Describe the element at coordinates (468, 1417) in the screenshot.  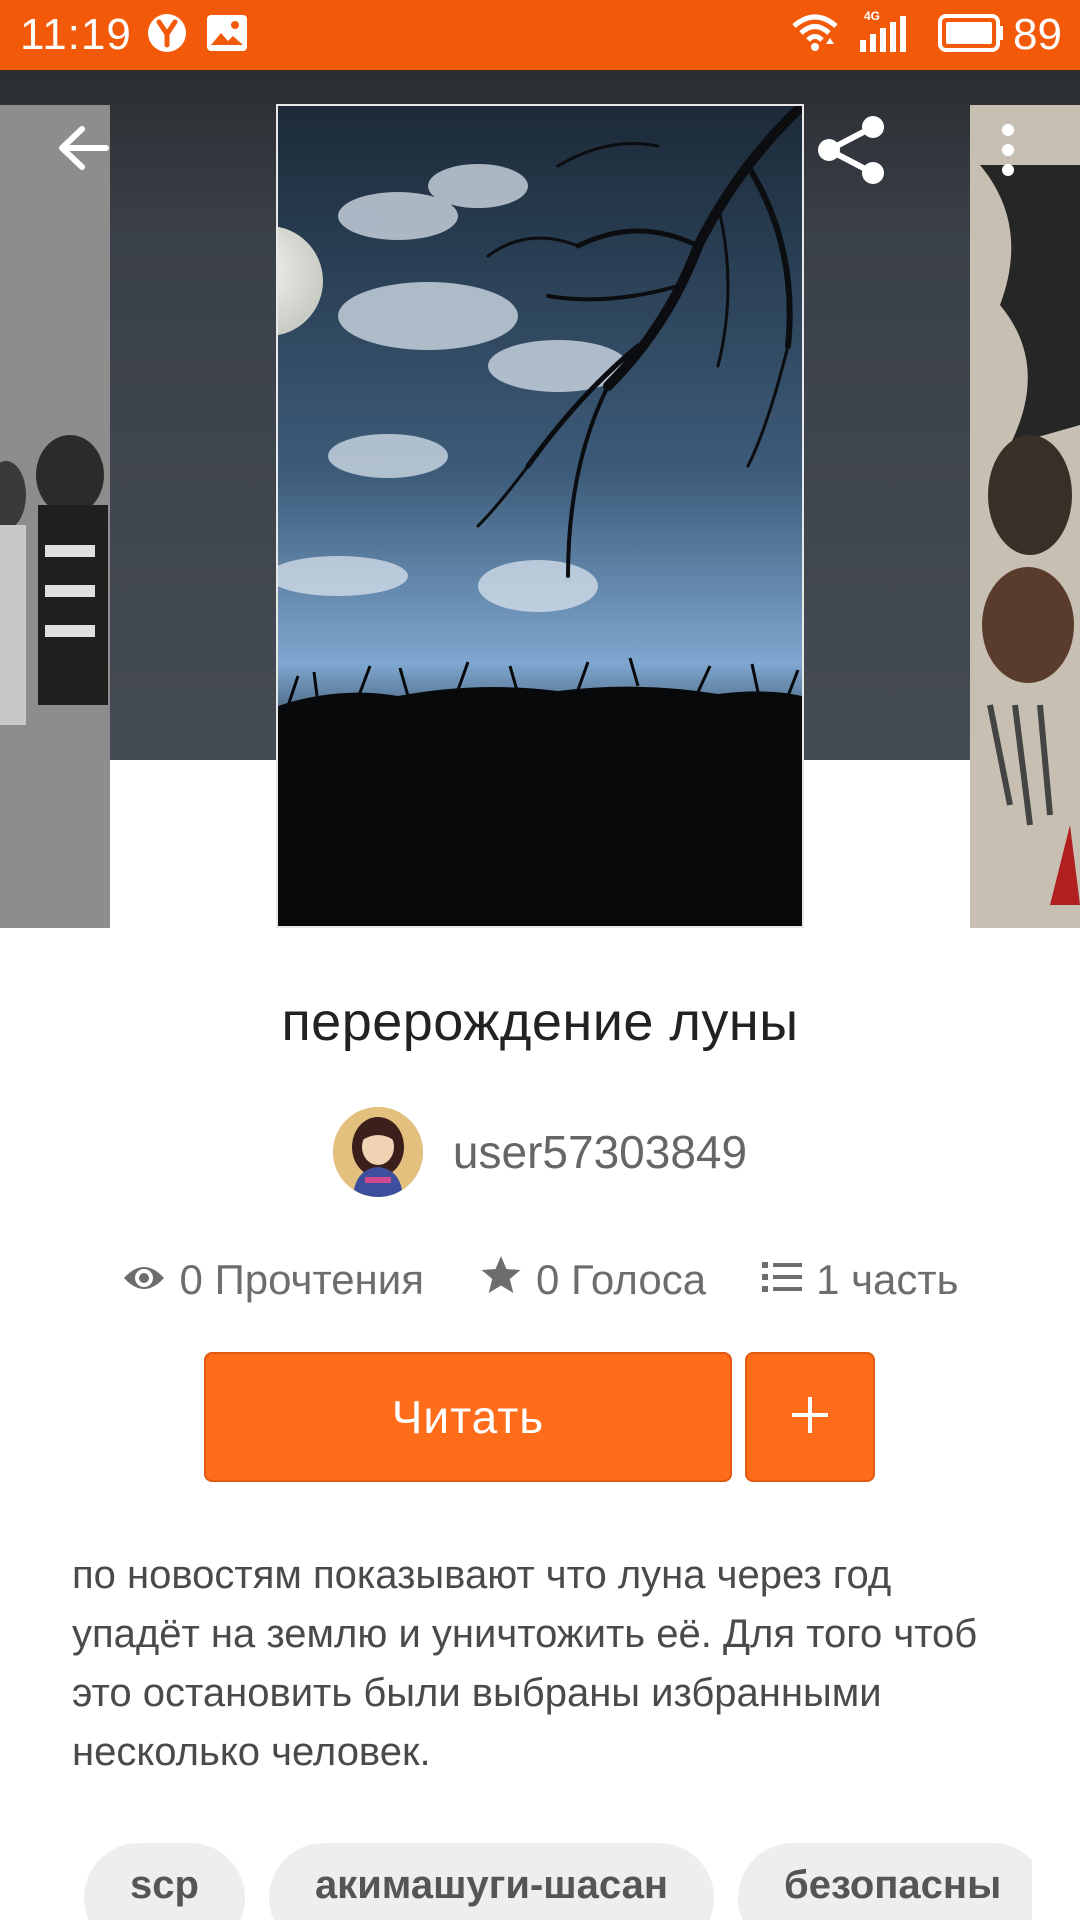
I see `read-button: Читать` at that location.